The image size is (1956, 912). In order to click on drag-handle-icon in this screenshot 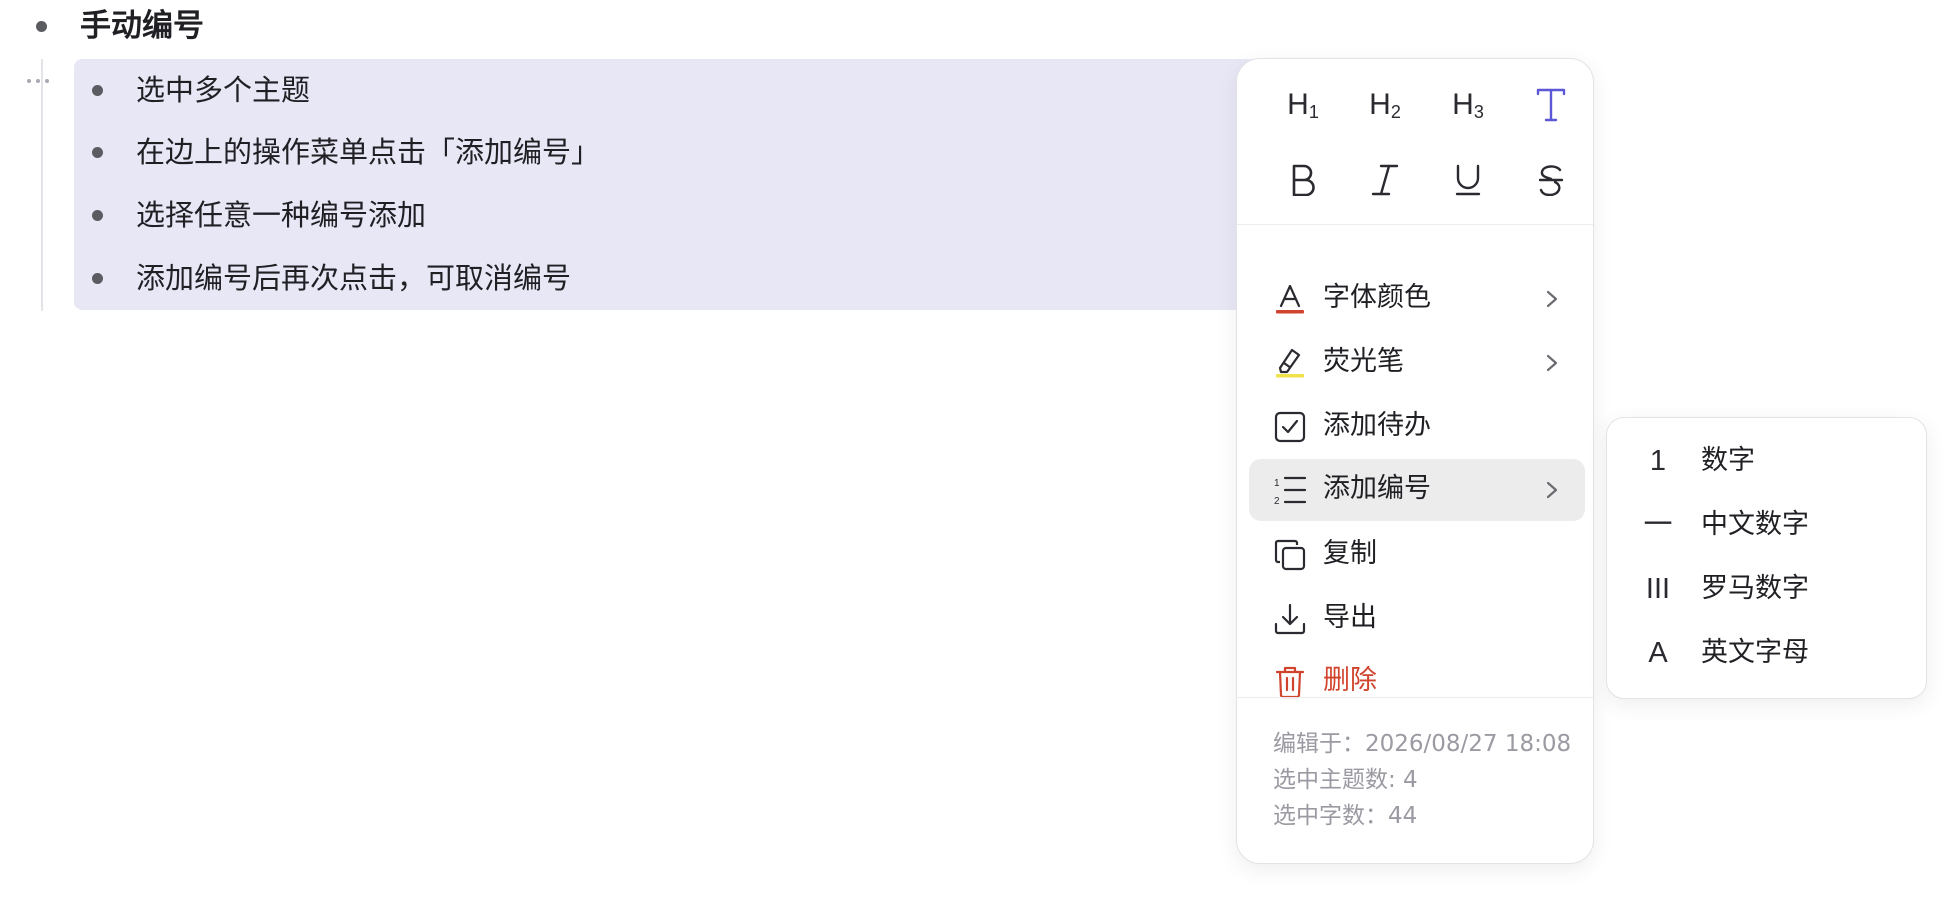, I will do `click(38, 81)`.